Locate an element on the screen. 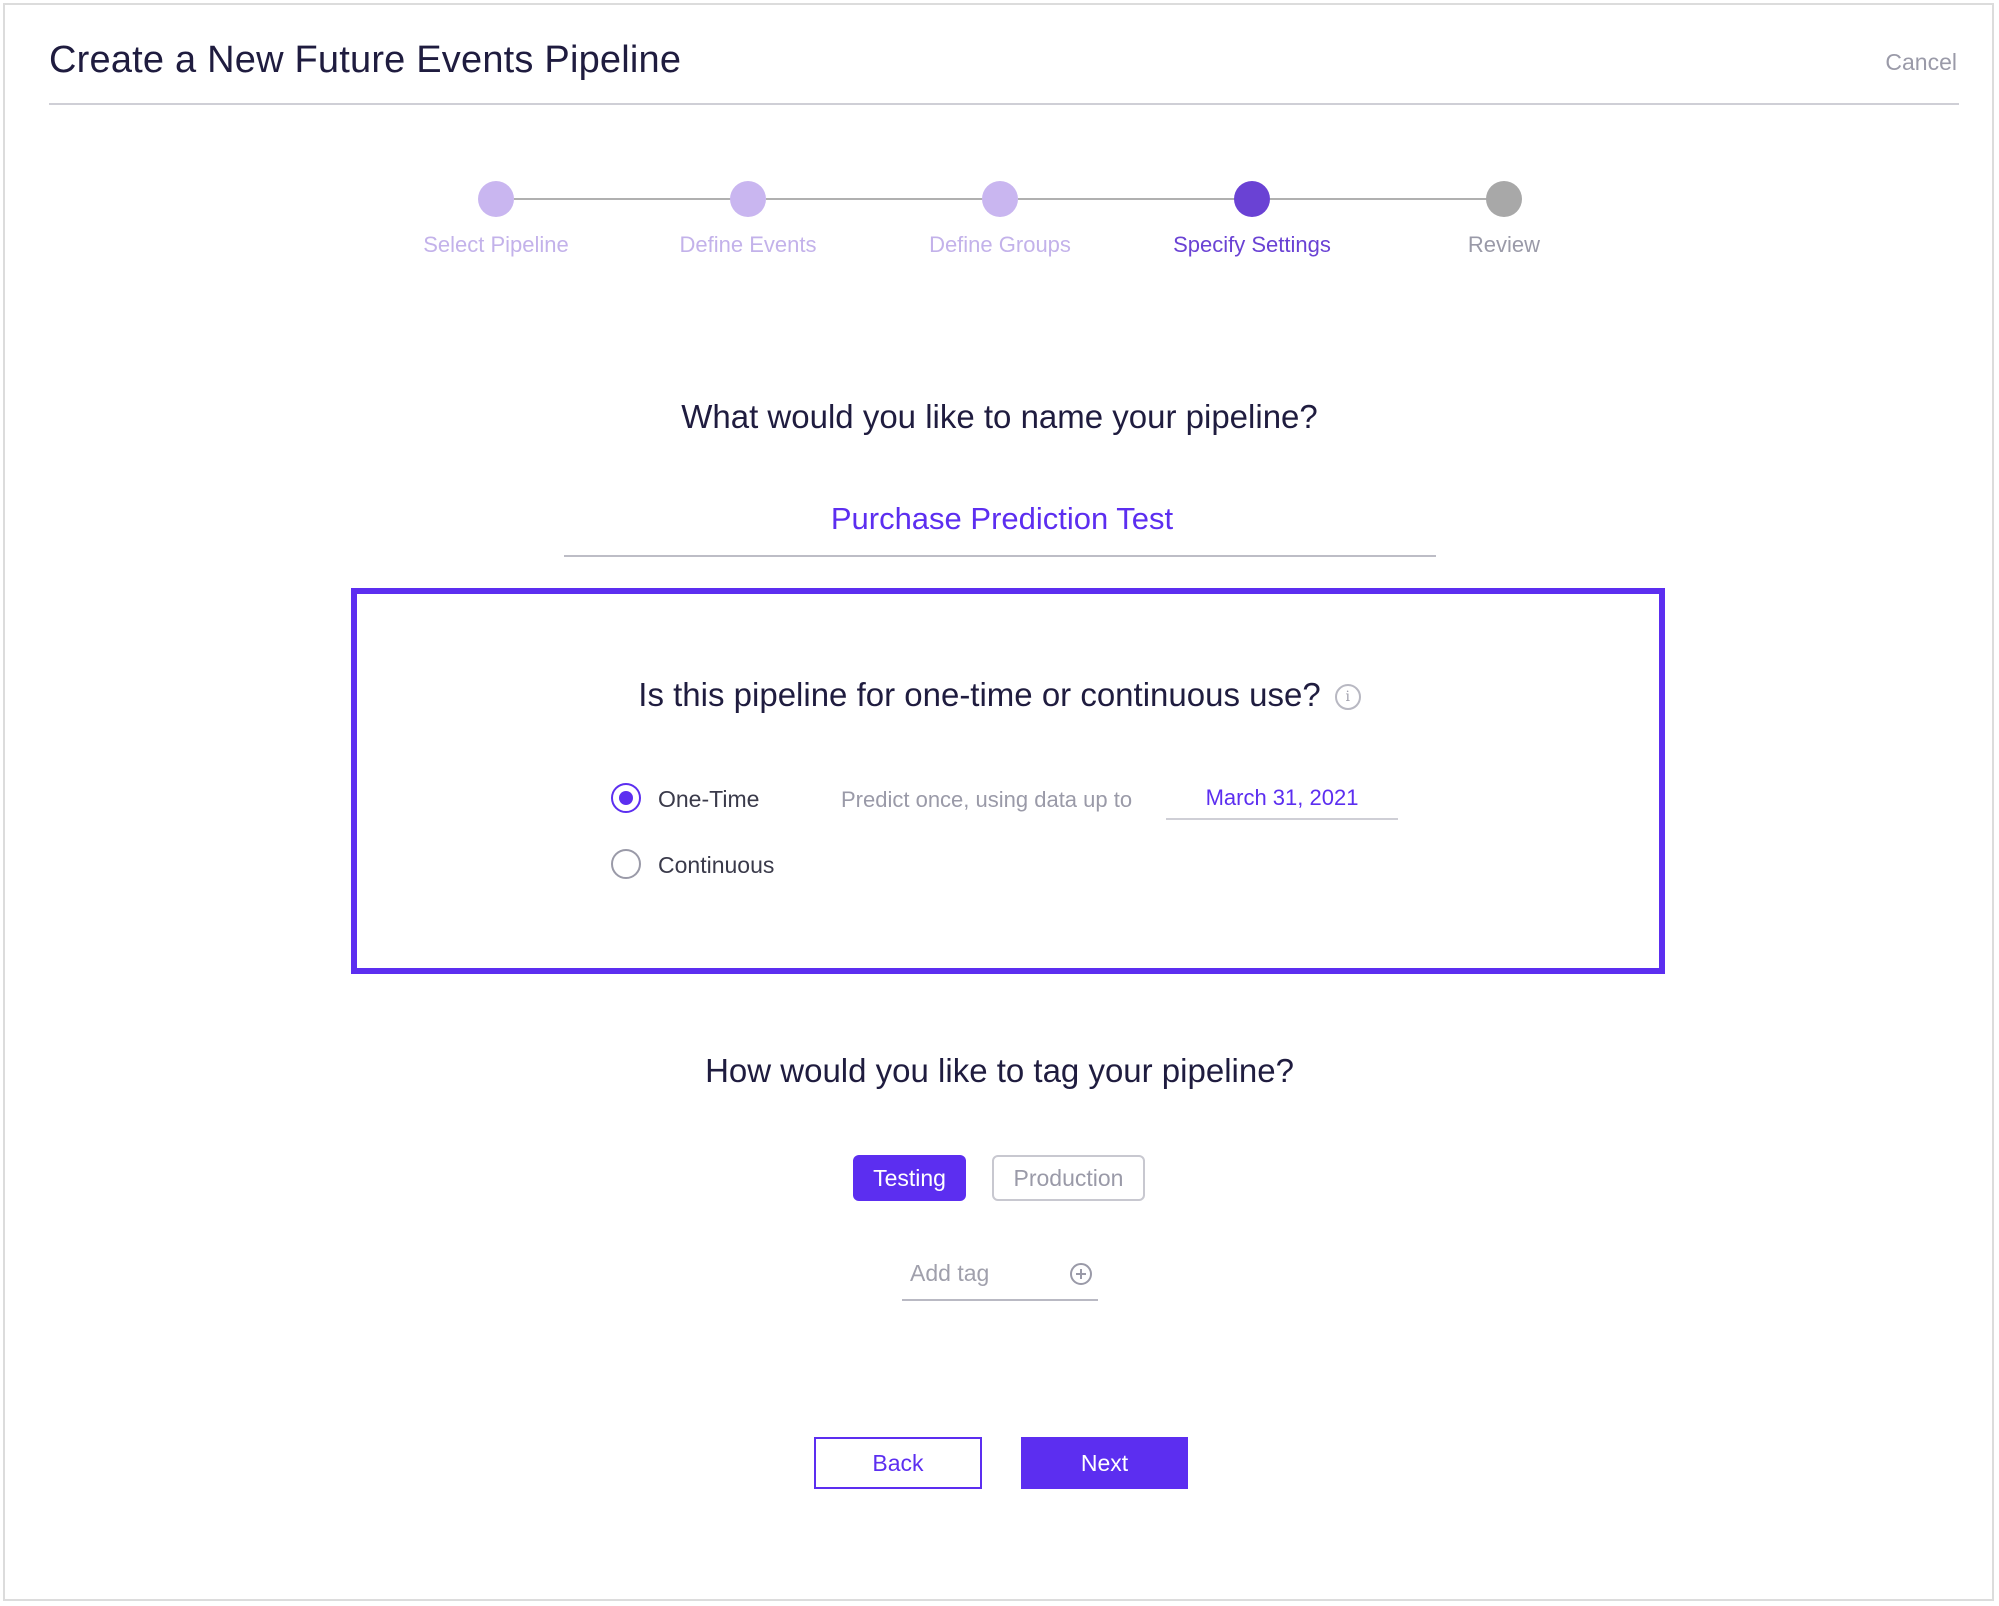  add-tag-field is located at coordinates (1000, 1278).